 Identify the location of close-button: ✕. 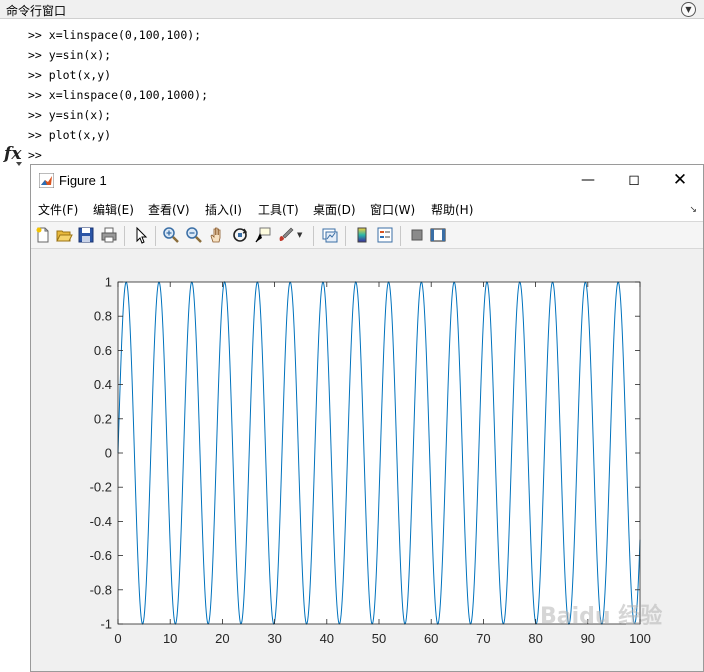
(680, 180).